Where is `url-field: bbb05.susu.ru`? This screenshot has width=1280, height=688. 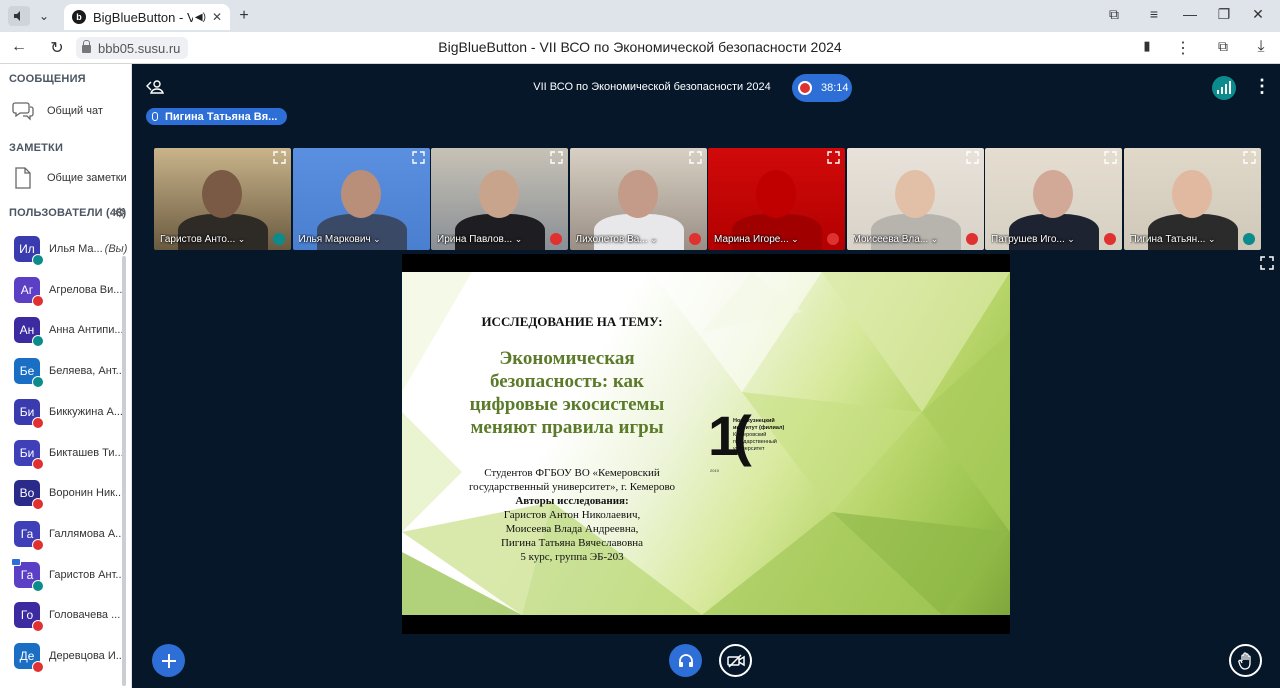 url-field: bbb05.susu.ru is located at coordinates (132, 48).